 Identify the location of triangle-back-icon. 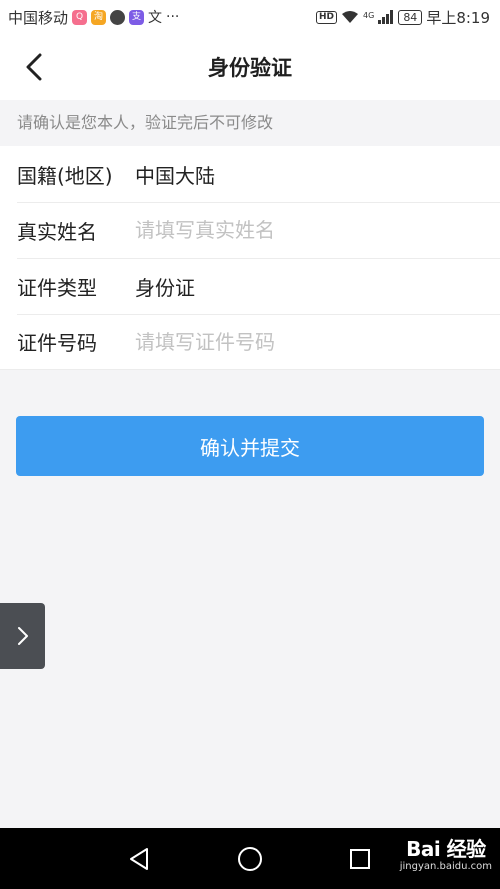
(139, 859).